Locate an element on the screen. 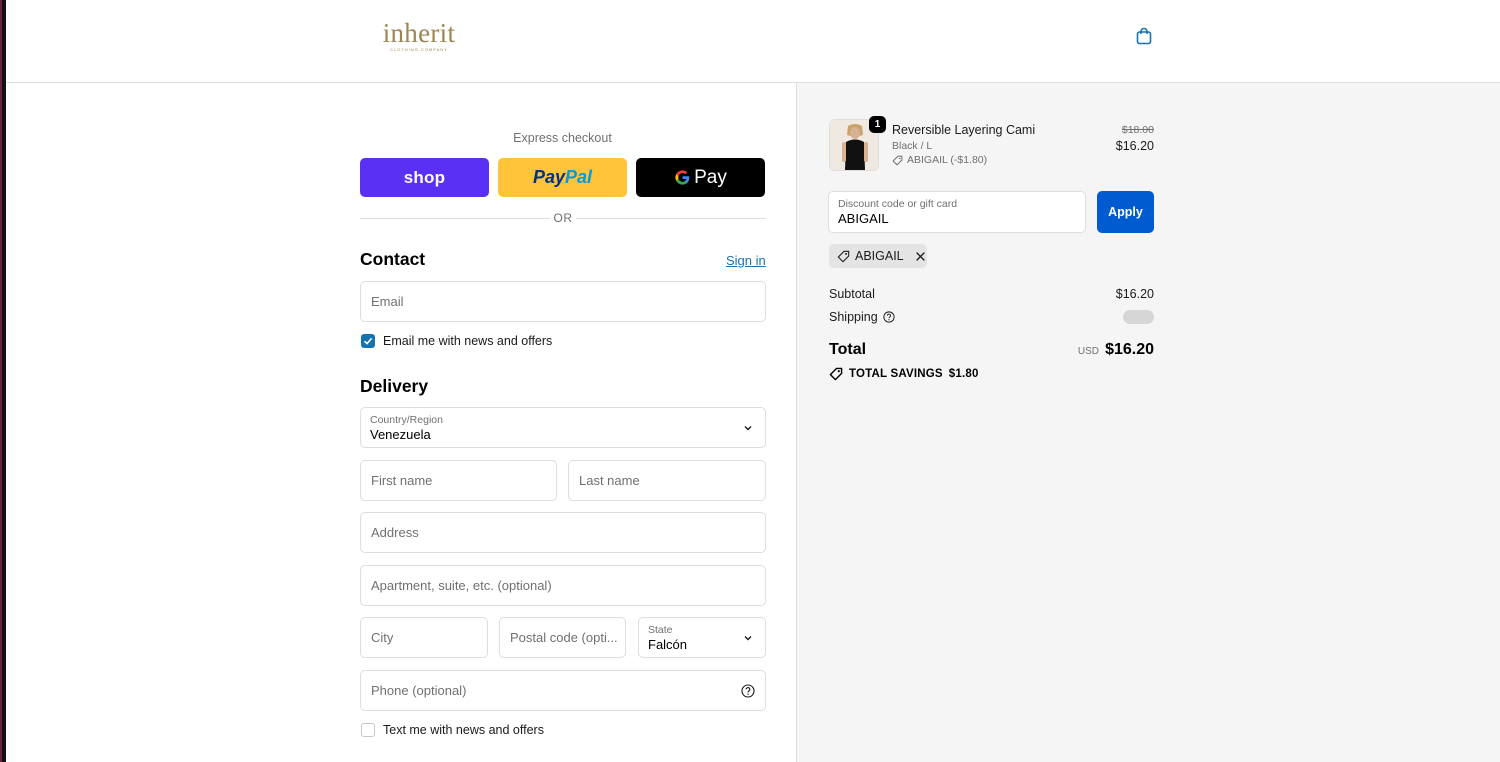  google-pay-button: Pay is located at coordinates (700, 177).